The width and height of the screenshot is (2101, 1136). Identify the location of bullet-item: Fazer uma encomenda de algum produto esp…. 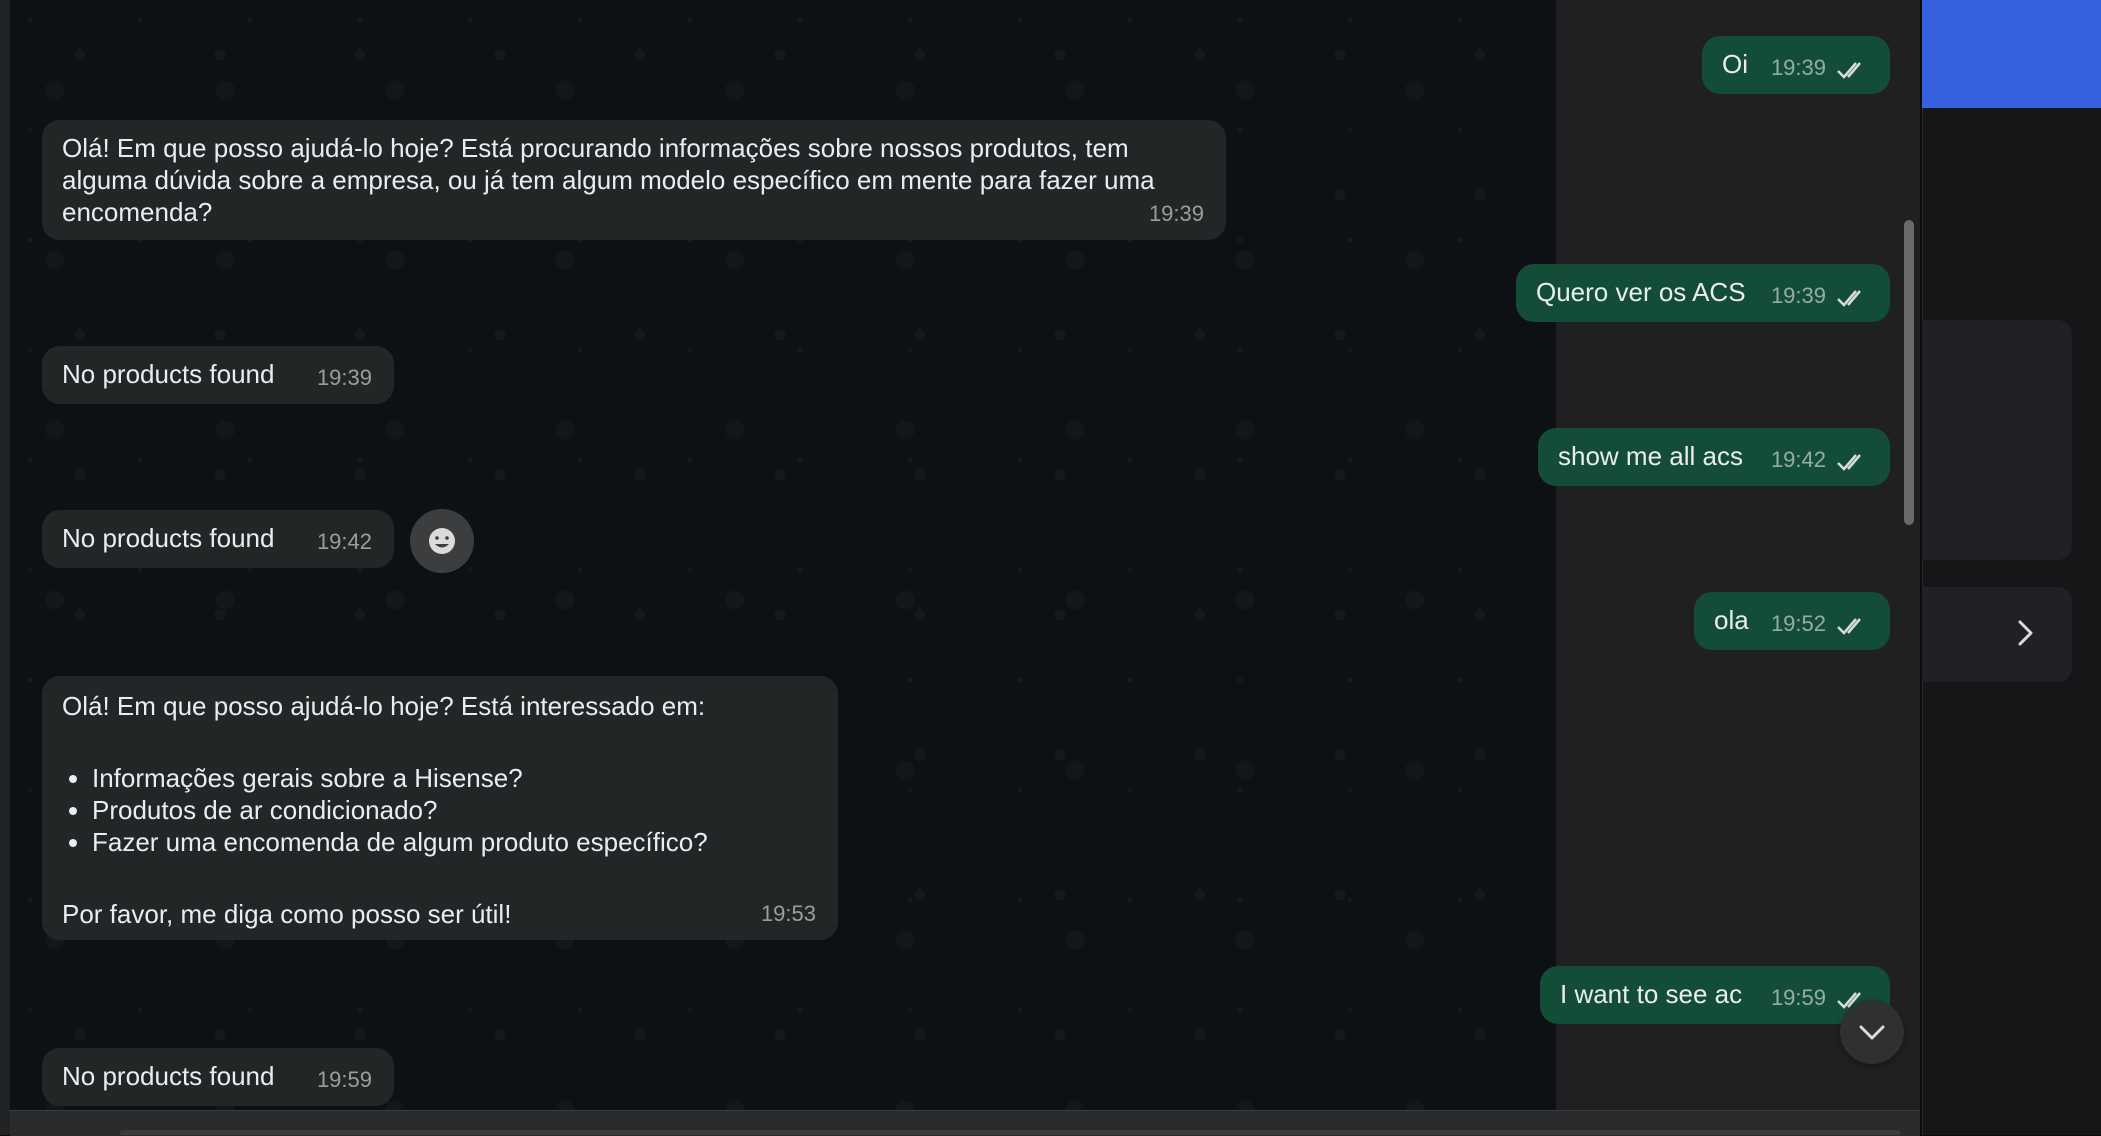
(452, 842).